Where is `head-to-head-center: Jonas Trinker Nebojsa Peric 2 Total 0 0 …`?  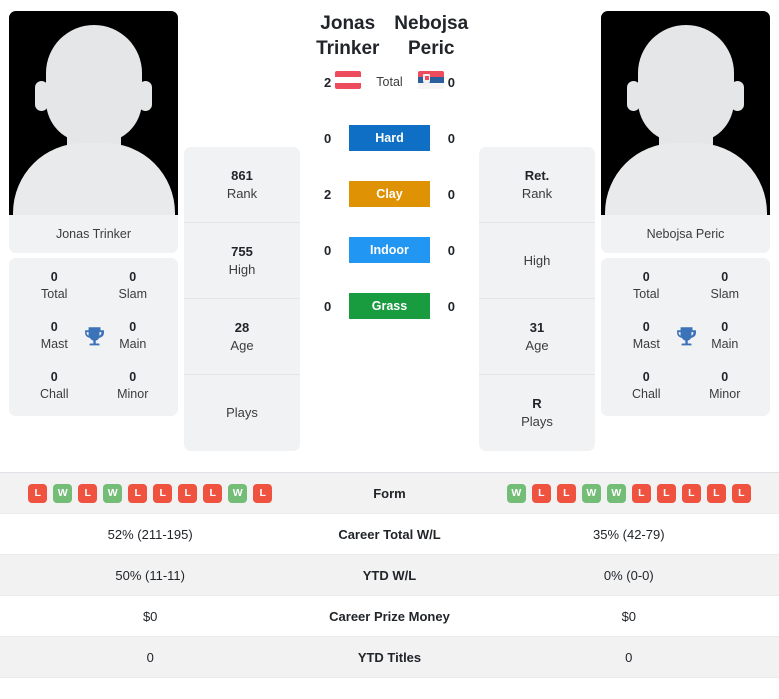
head-to-head-center: Jonas Trinker Nebojsa Peric 2 Total 0 0 … is located at coordinates (389, 165).